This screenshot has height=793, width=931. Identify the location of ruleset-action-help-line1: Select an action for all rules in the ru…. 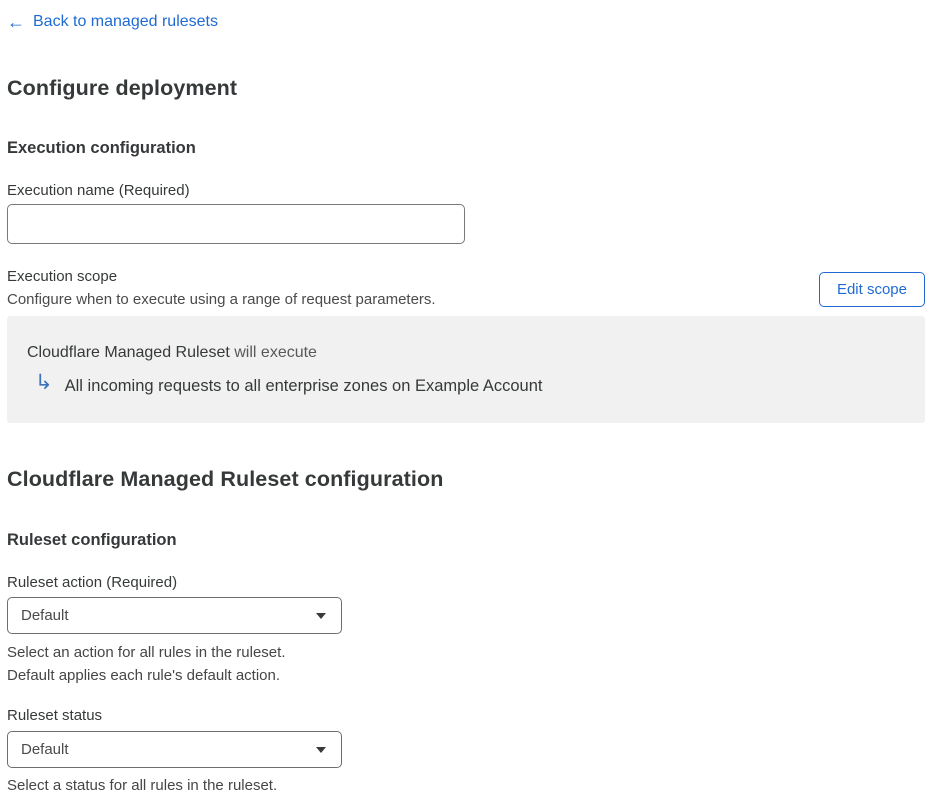
(146, 652).